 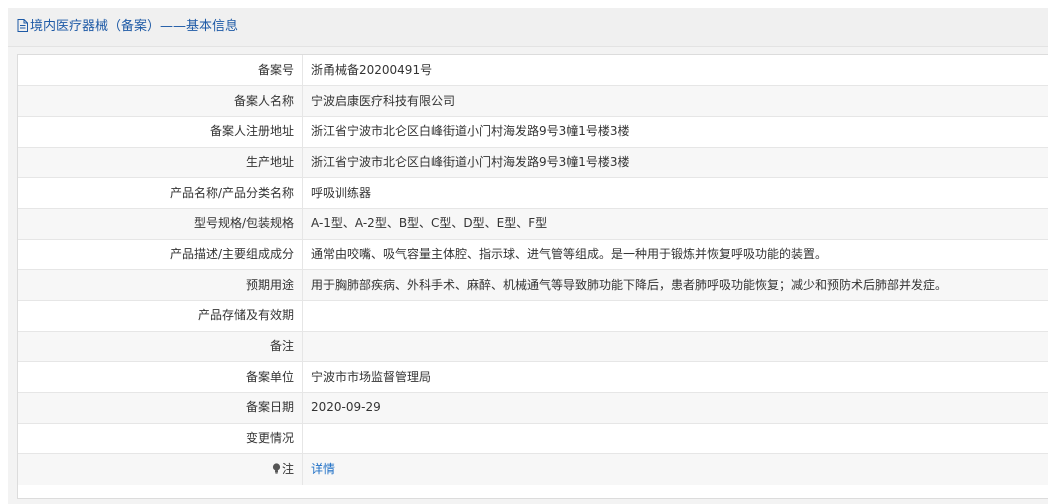 I want to click on row-label: 预期用途, so click(x=160, y=285).